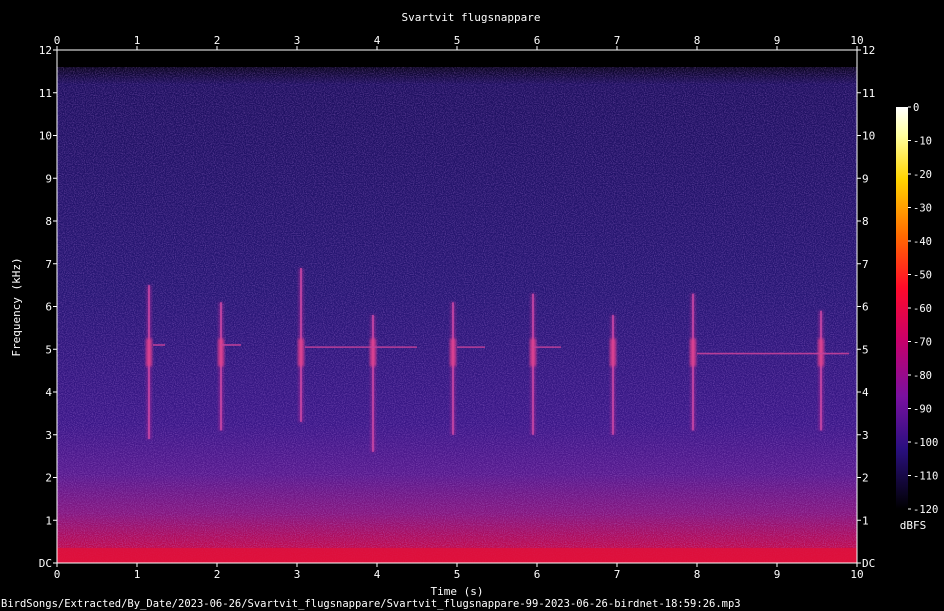  Describe the element at coordinates (865, 264) in the screenshot. I see `y-tick-label-right-7: 7` at that location.